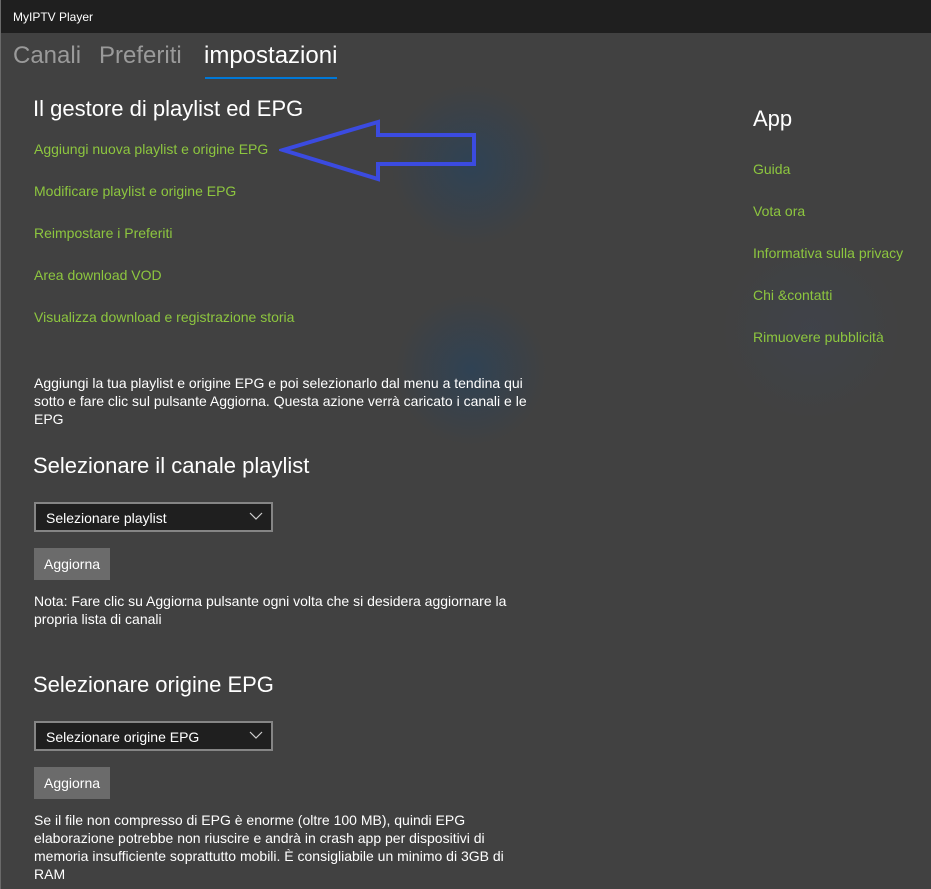  Describe the element at coordinates (773, 118) in the screenshot. I see `app-section-heading: App` at that location.